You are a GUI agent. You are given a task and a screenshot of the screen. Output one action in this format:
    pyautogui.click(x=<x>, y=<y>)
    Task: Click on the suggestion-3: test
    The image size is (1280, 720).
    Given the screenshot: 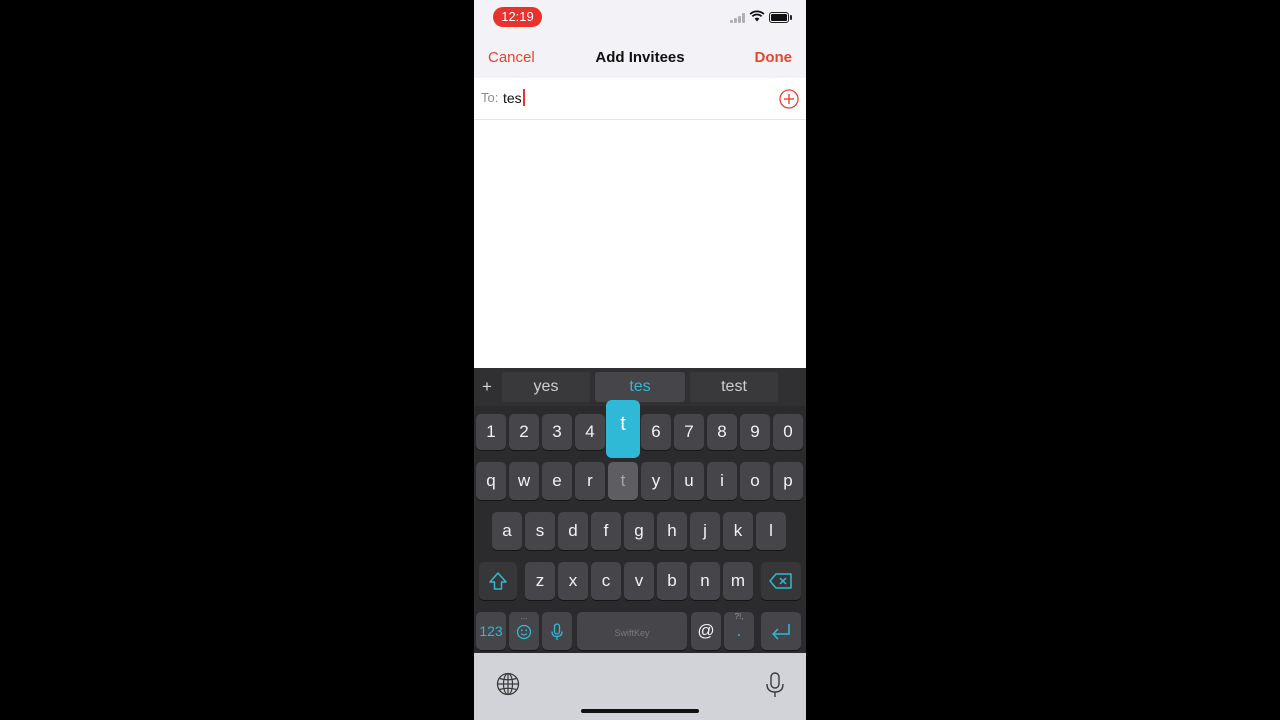 What is the action you would take?
    pyautogui.click(x=734, y=387)
    